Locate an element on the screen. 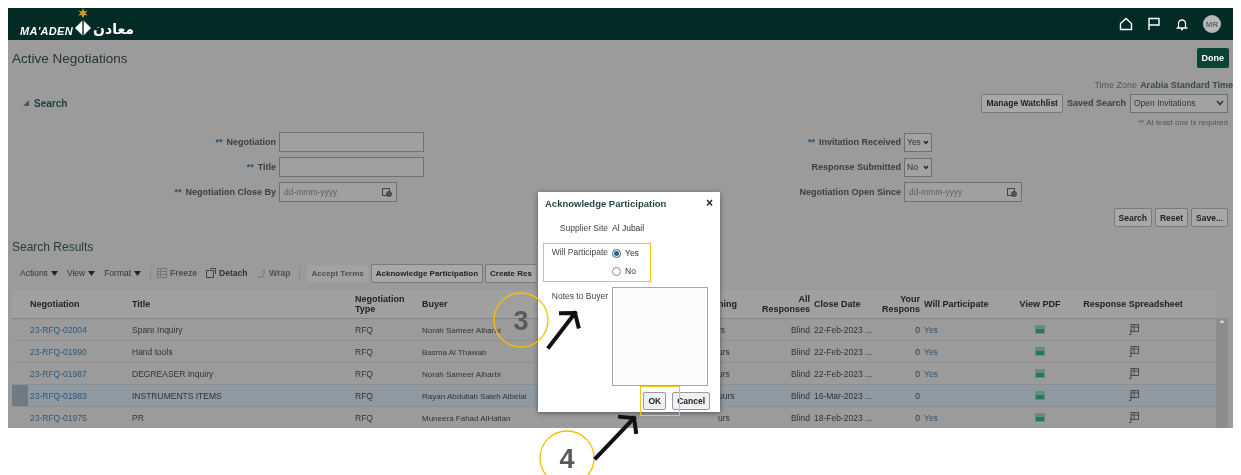 The image size is (1241, 475). radio-option: Yes is located at coordinates (625, 253).